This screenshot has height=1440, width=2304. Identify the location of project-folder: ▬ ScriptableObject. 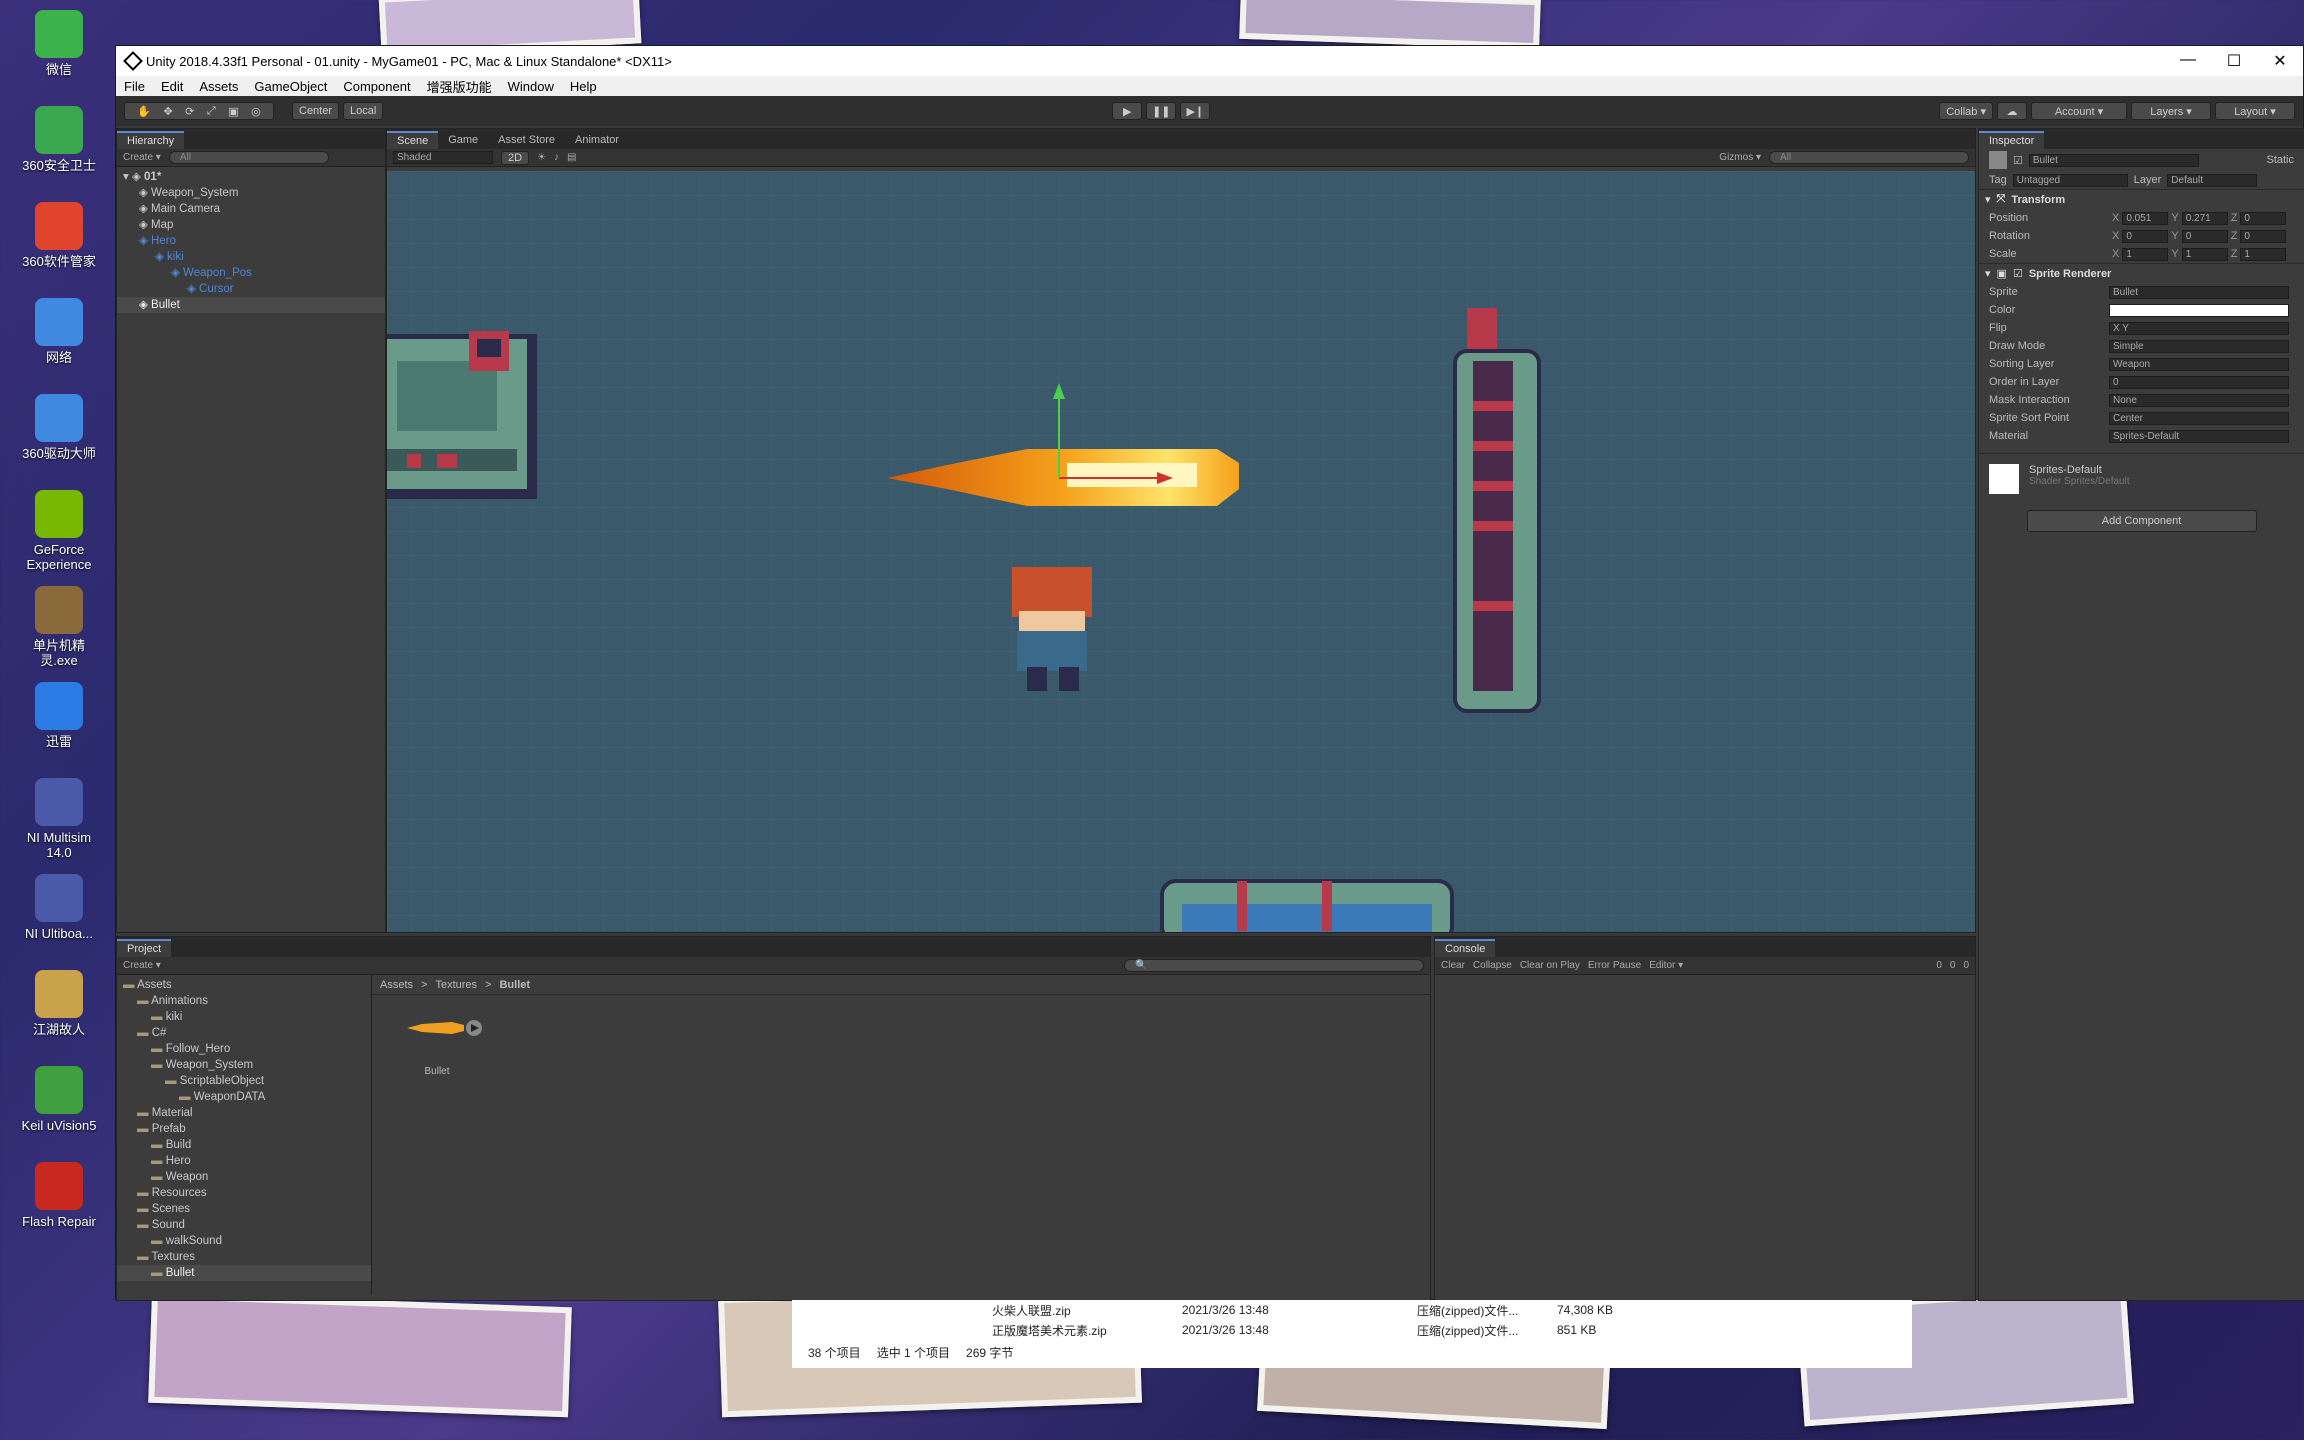
(244, 1081).